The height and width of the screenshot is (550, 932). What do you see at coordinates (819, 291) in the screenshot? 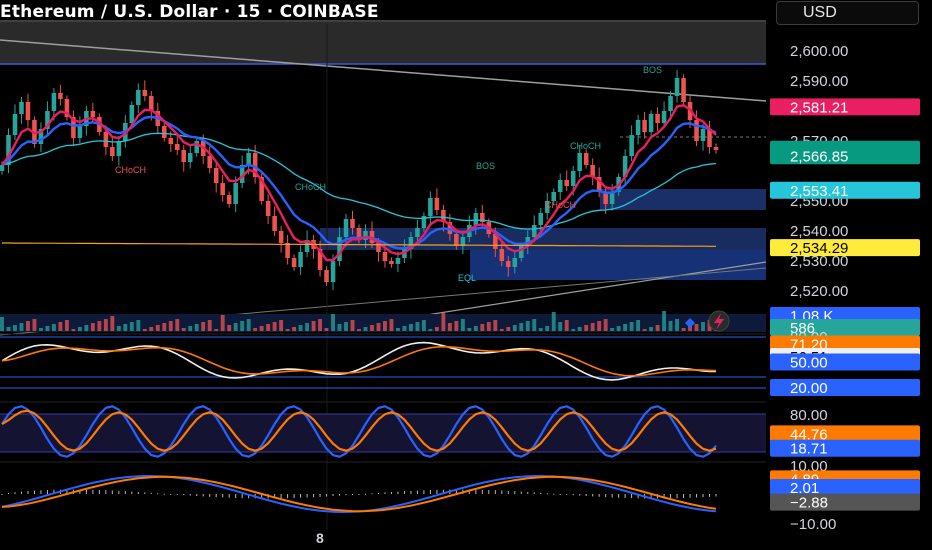
I see `price-tick-label: 2,520.00` at bounding box center [819, 291].